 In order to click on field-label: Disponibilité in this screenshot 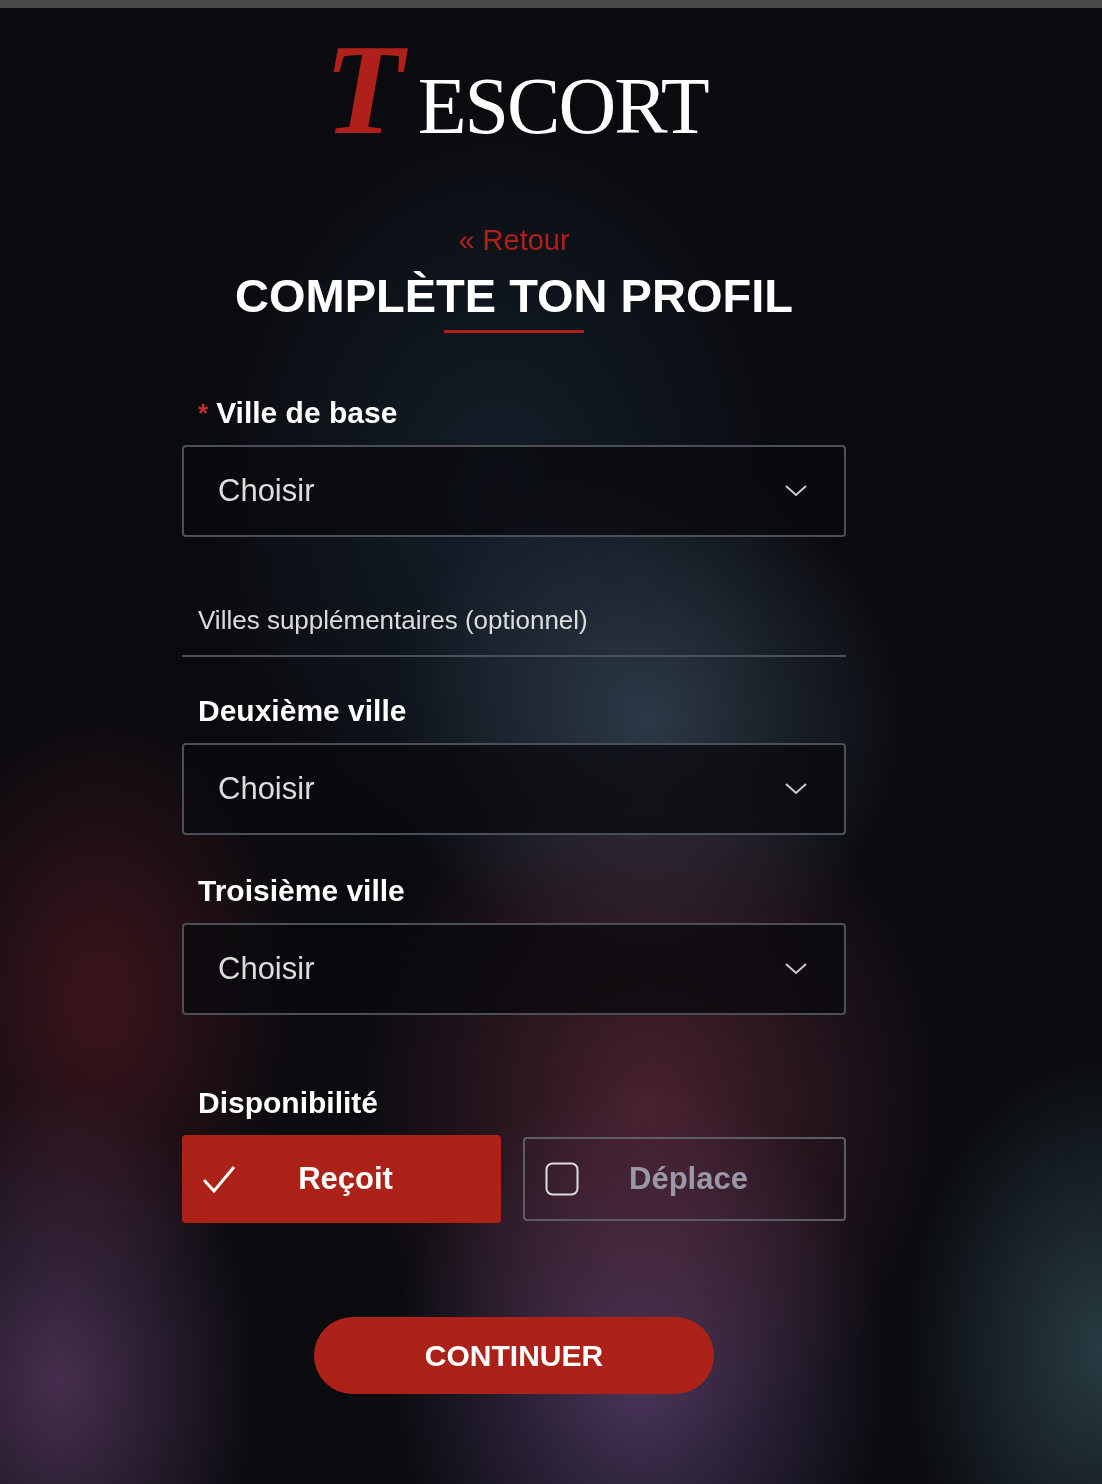, I will do `click(288, 1103)`.